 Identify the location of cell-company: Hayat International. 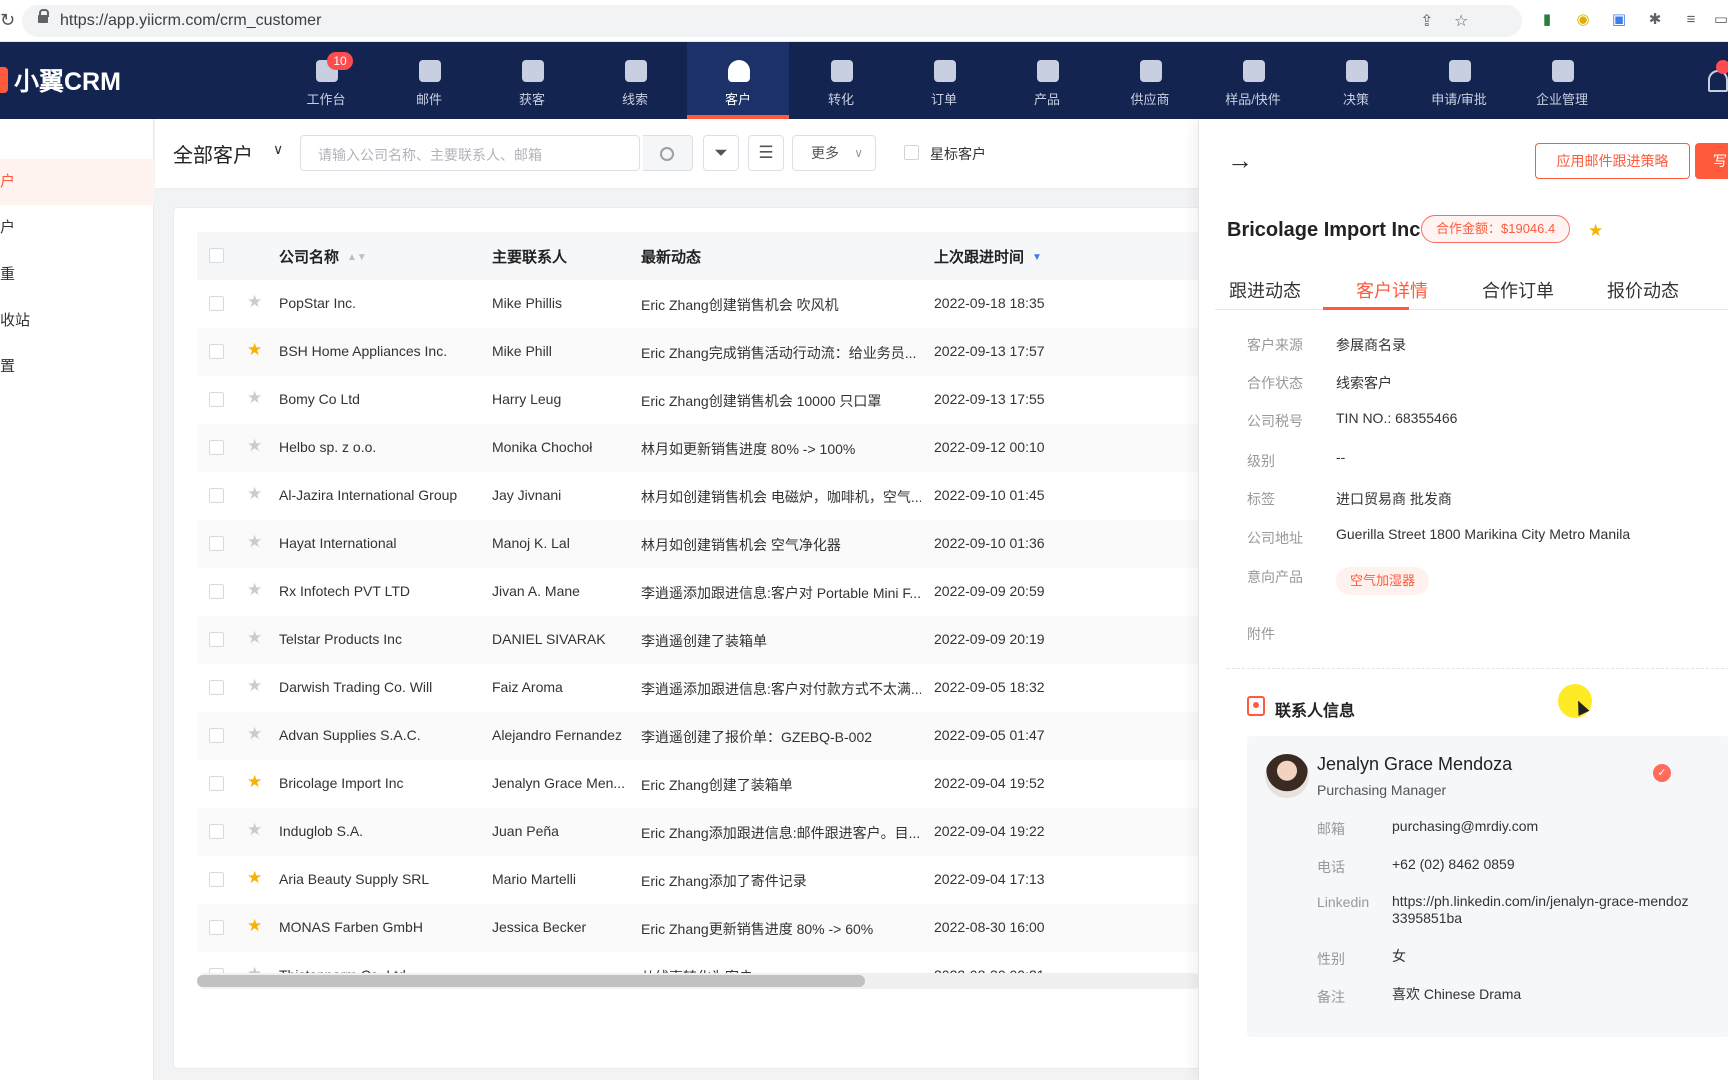
(338, 543).